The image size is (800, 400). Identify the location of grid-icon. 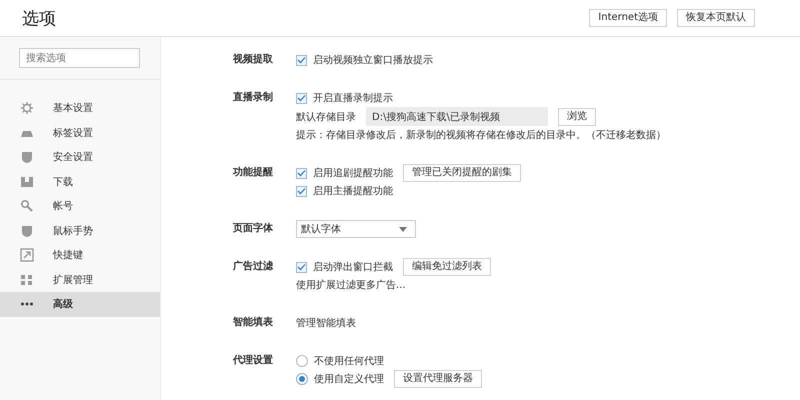
(27, 279).